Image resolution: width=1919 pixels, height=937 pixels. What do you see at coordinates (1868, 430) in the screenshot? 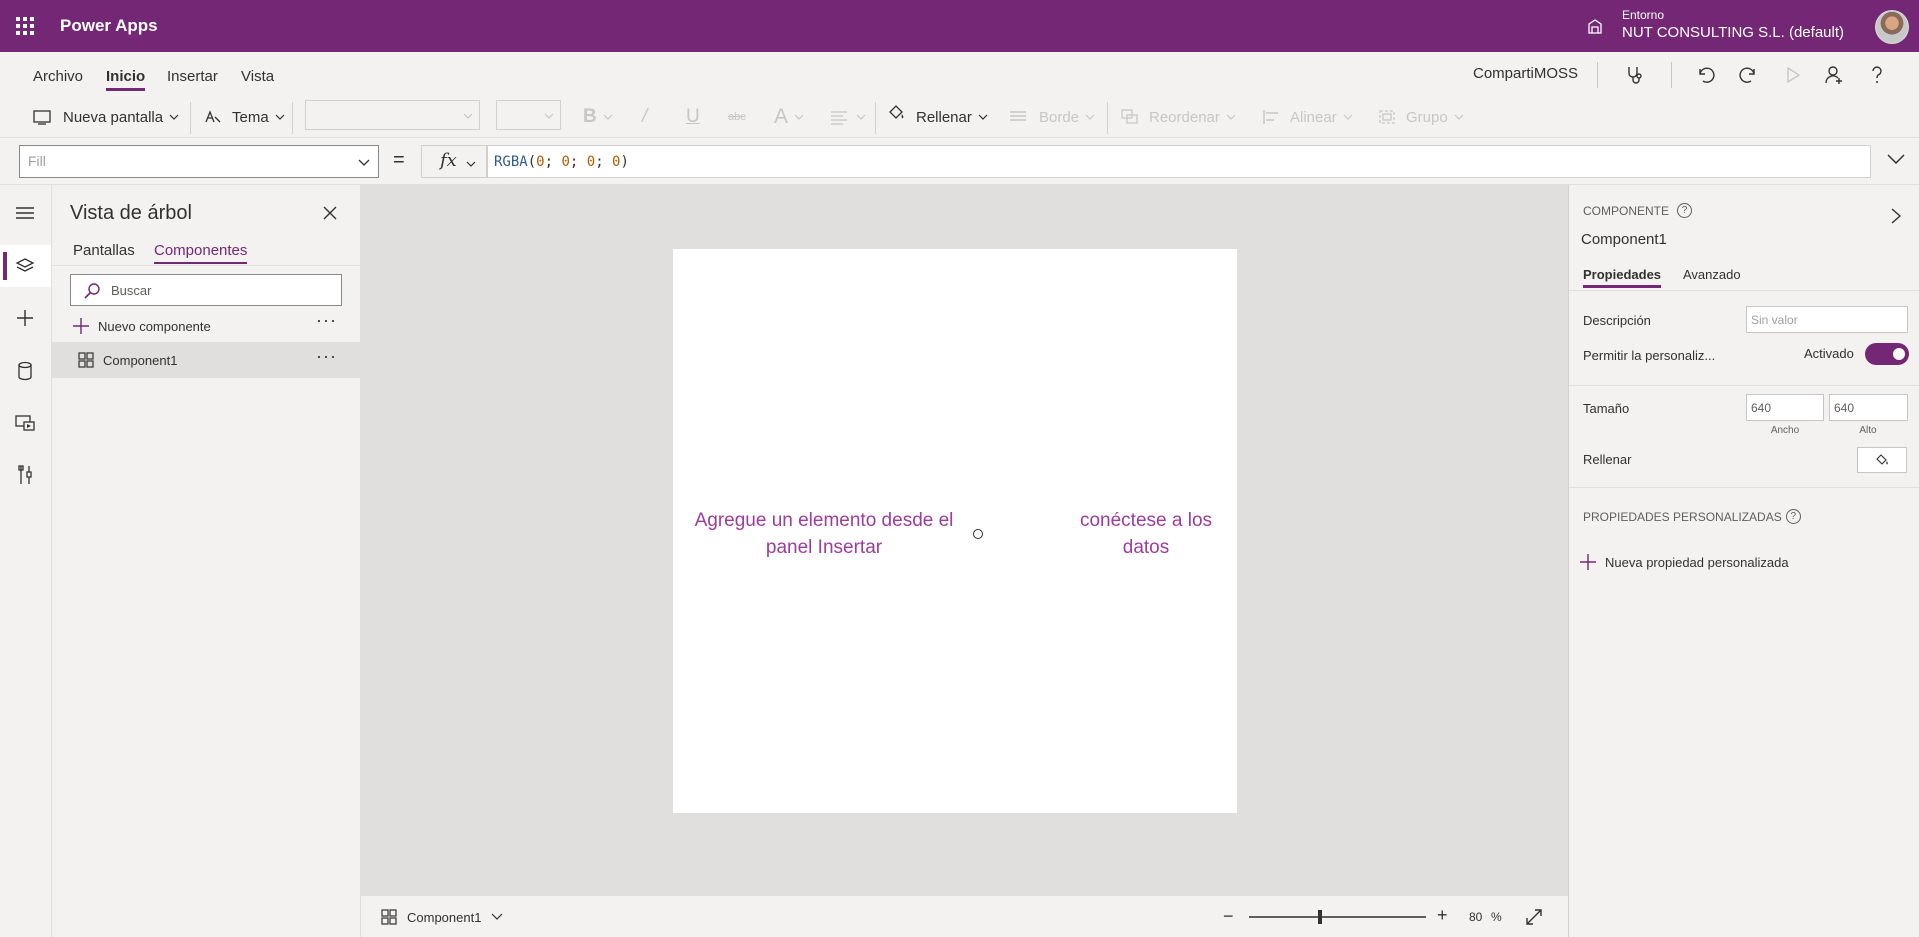
I see `height-caption: Alto` at bounding box center [1868, 430].